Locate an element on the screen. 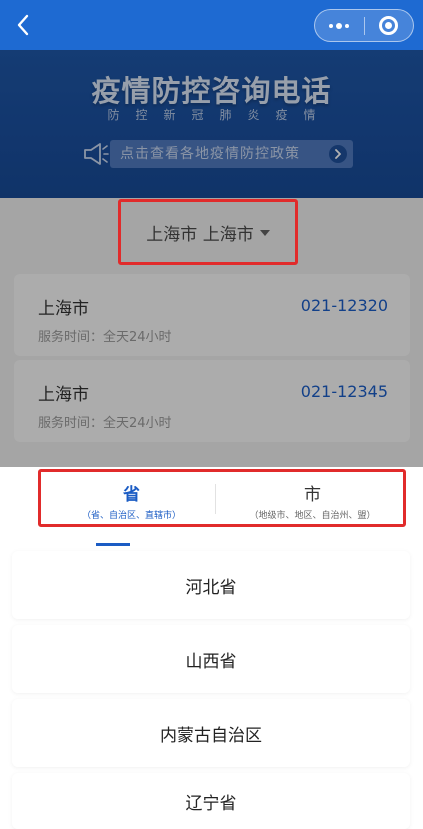  banner-title: 疫情防控咨询电话 is located at coordinates (211, 91).